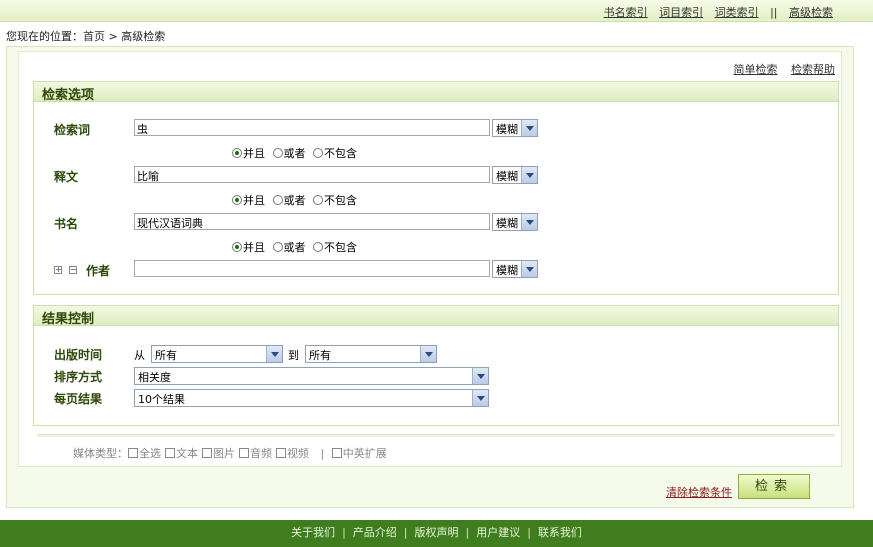 The image size is (873, 547). Describe the element at coordinates (293, 355) in the screenshot. I see `to-label: 到` at that location.